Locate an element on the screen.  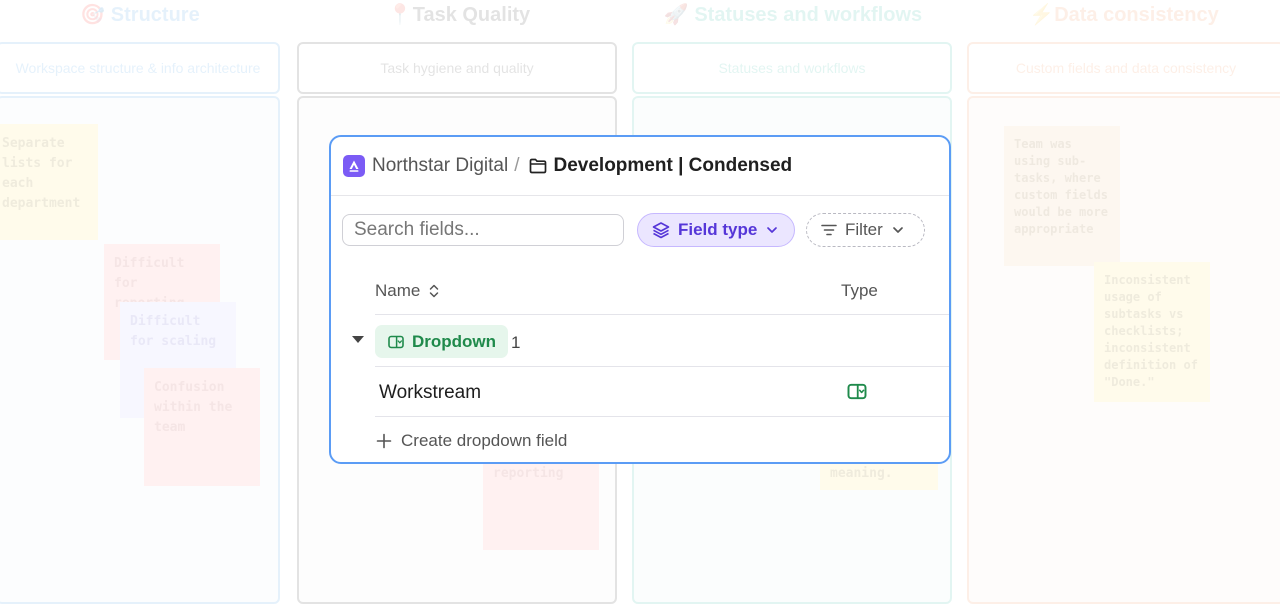
sticky-note: Separate lists for each department is located at coordinates (49, 182).